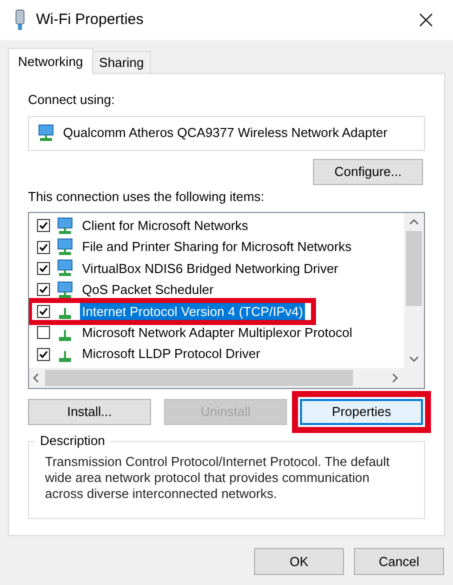 Image resolution: width=453 pixels, height=585 pixels. Describe the element at coordinates (226, 378) in the screenshot. I see `horizontal-scrollbar` at that location.